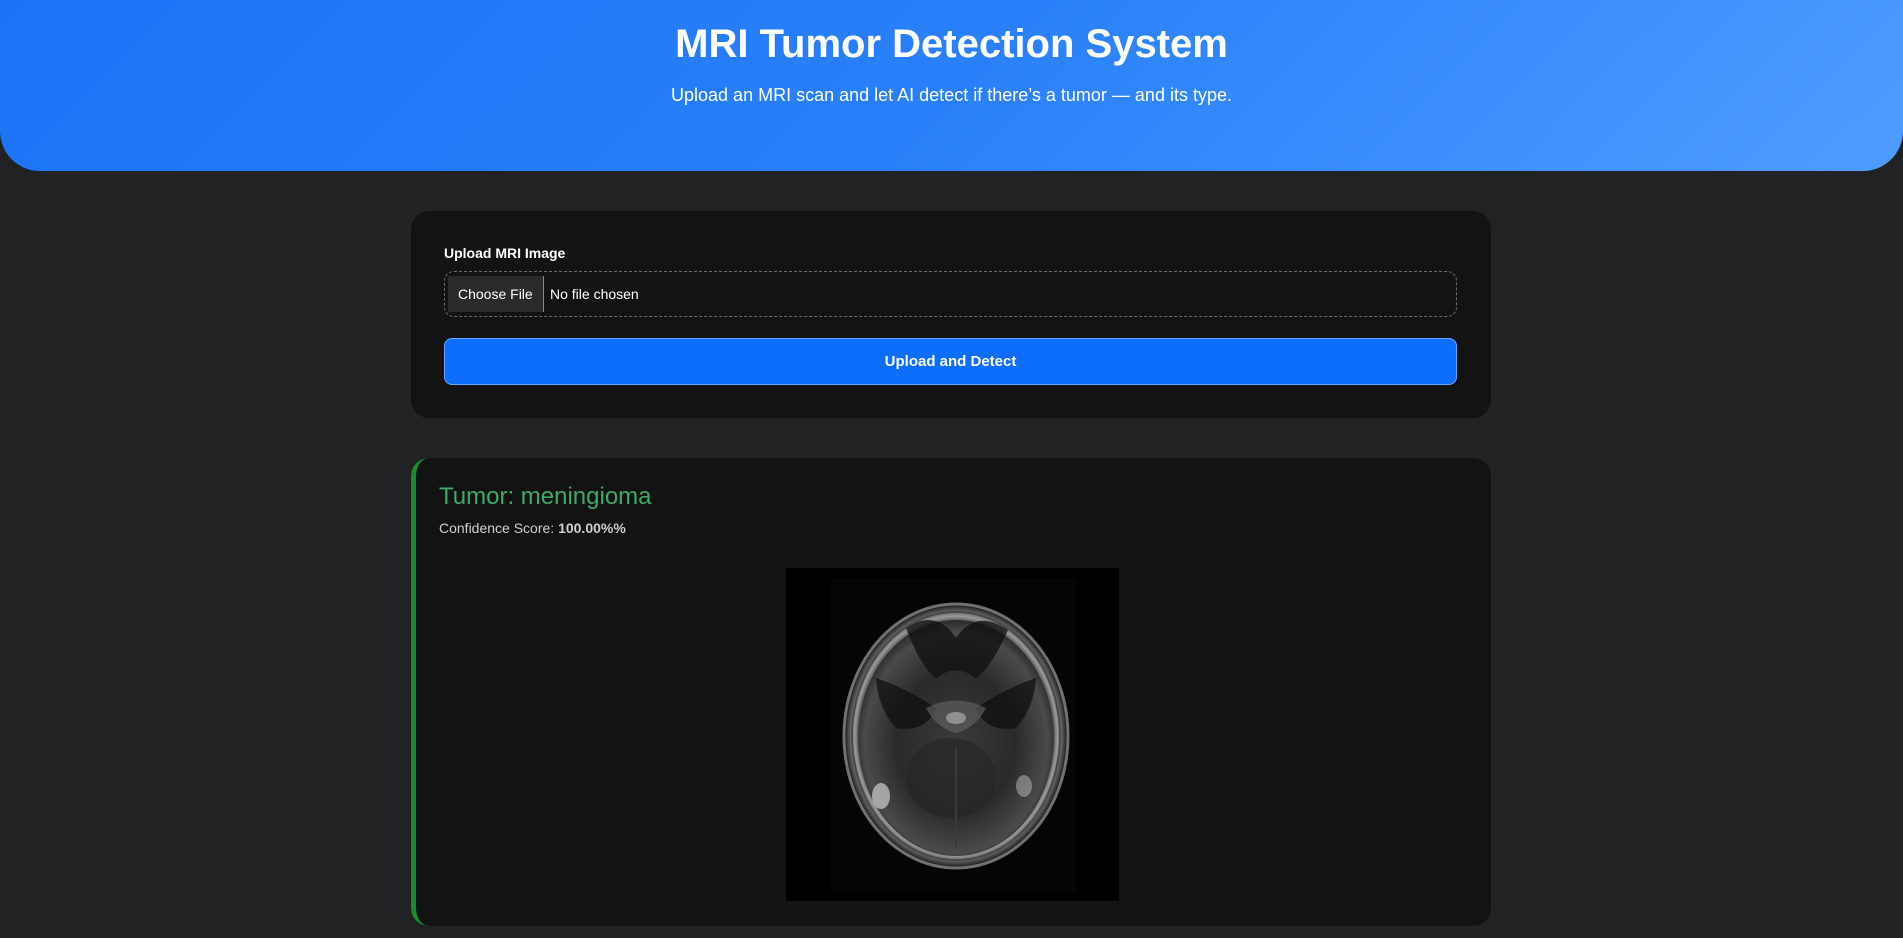  What do you see at coordinates (594, 294) in the screenshot?
I see `file-status-text: No file chosen` at bounding box center [594, 294].